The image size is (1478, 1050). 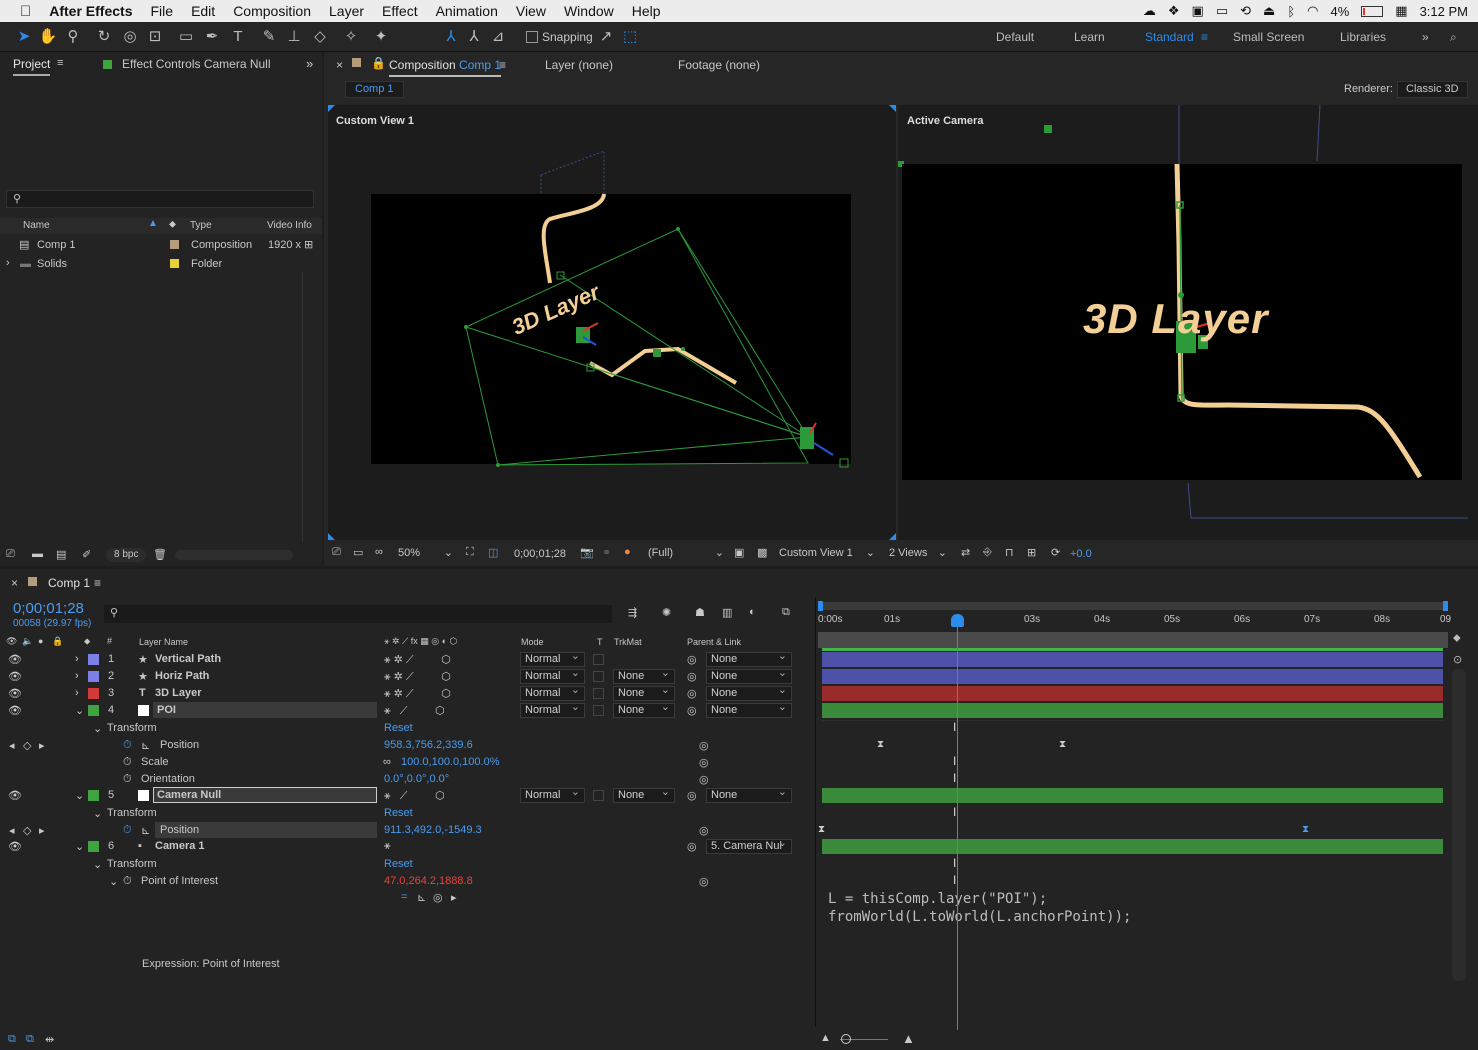 I want to click on project-search-input: ⚲, so click(x=160, y=199).